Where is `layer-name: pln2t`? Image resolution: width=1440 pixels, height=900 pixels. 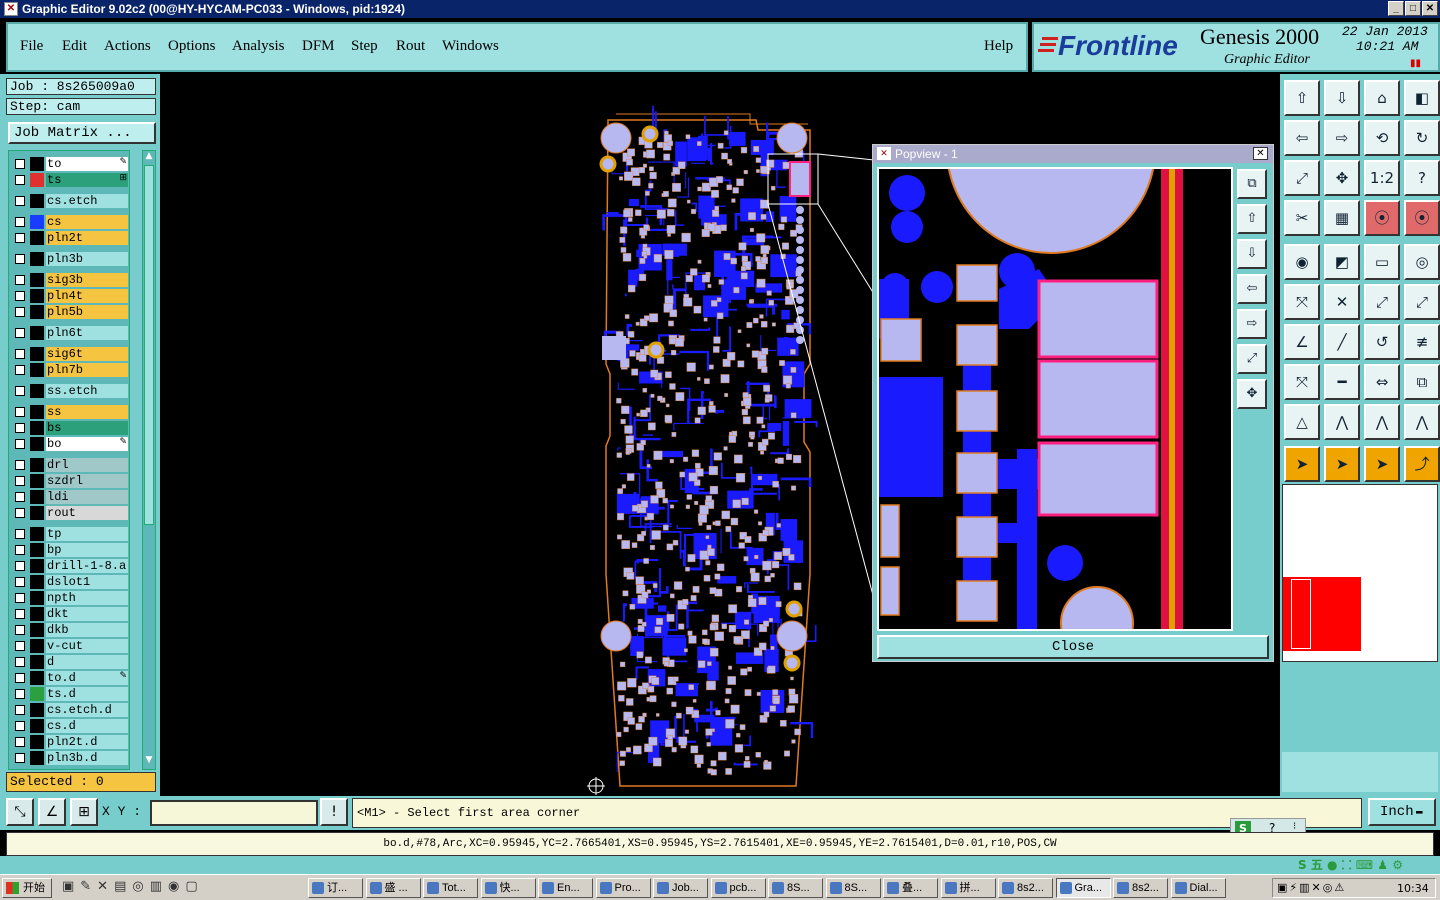
layer-name: pln2t is located at coordinates (87, 238).